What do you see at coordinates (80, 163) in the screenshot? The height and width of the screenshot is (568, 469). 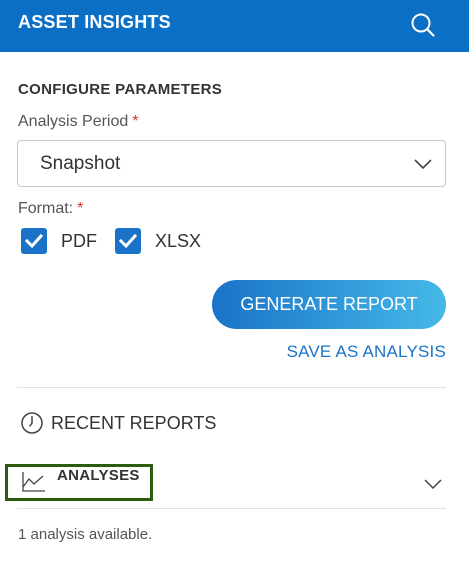 I see `analysis-period-value: Snapshot` at bounding box center [80, 163].